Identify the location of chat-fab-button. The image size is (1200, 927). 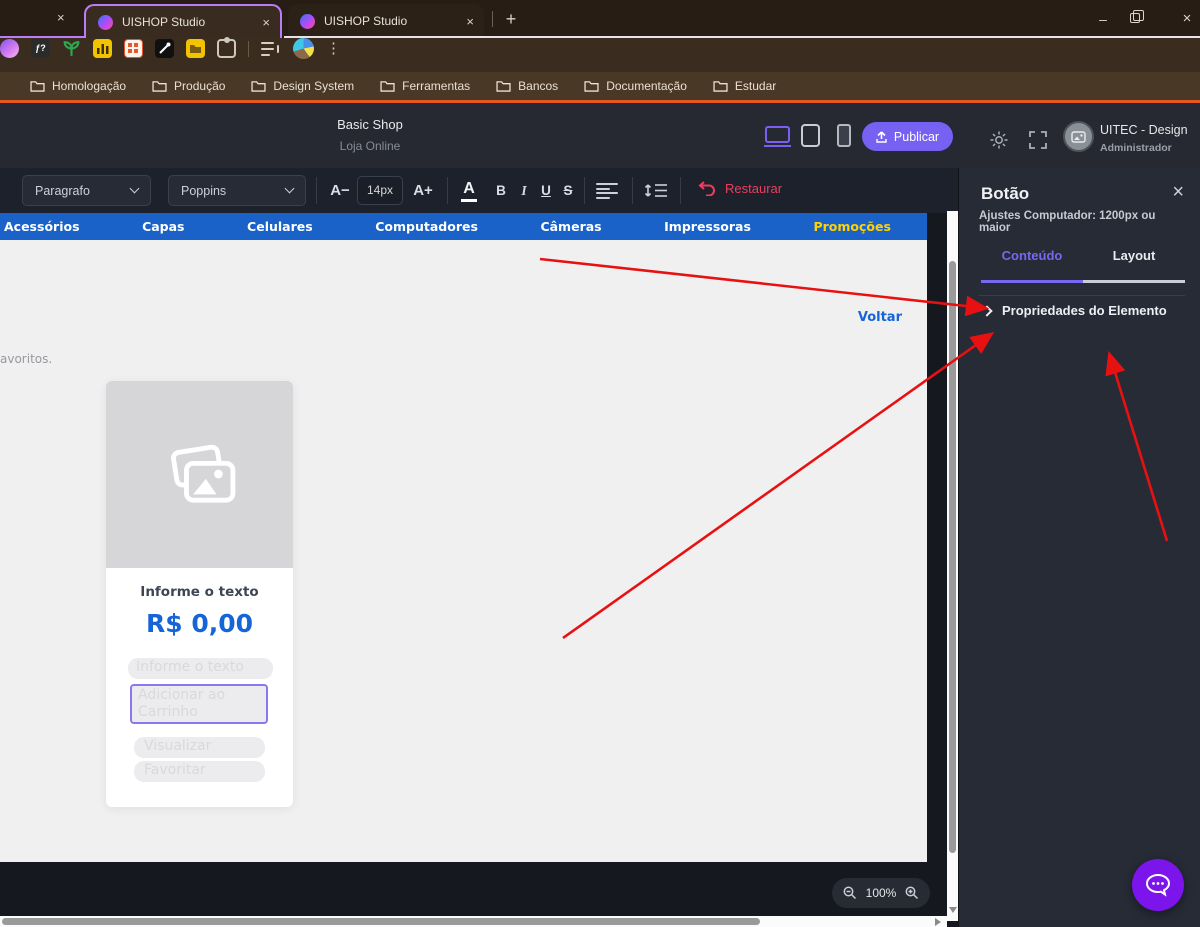
(1158, 885).